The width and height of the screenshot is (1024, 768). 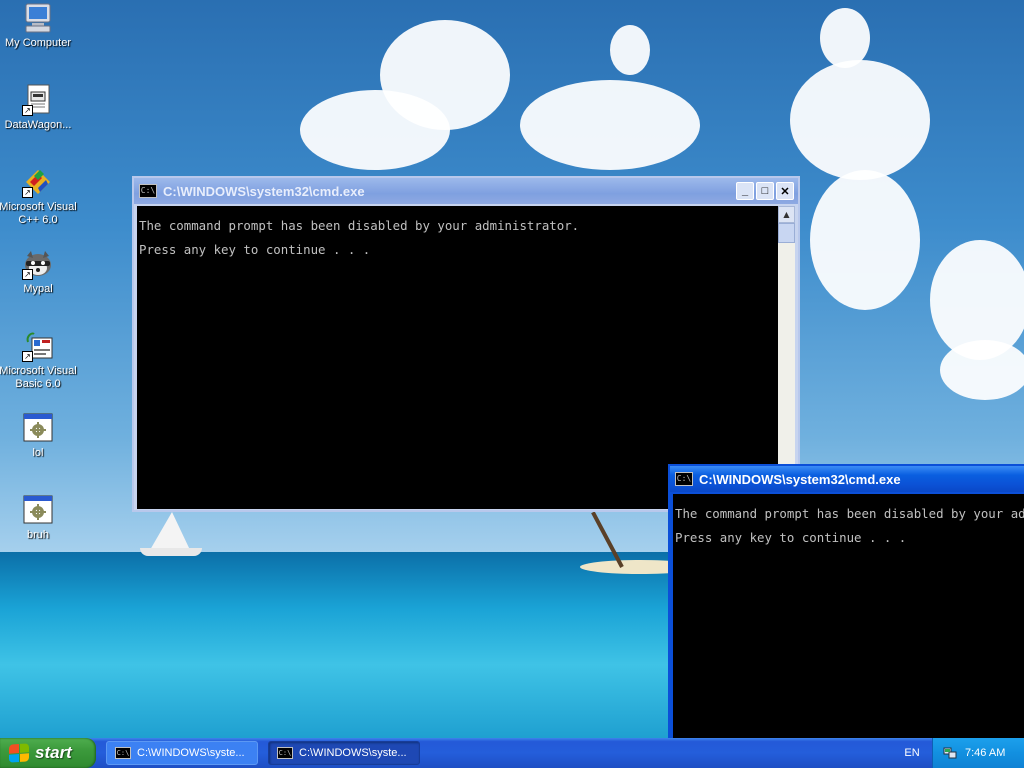 What do you see at coordinates (985, 753) in the screenshot?
I see `clock: 7:46 AM` at bounding box center [985, 753].